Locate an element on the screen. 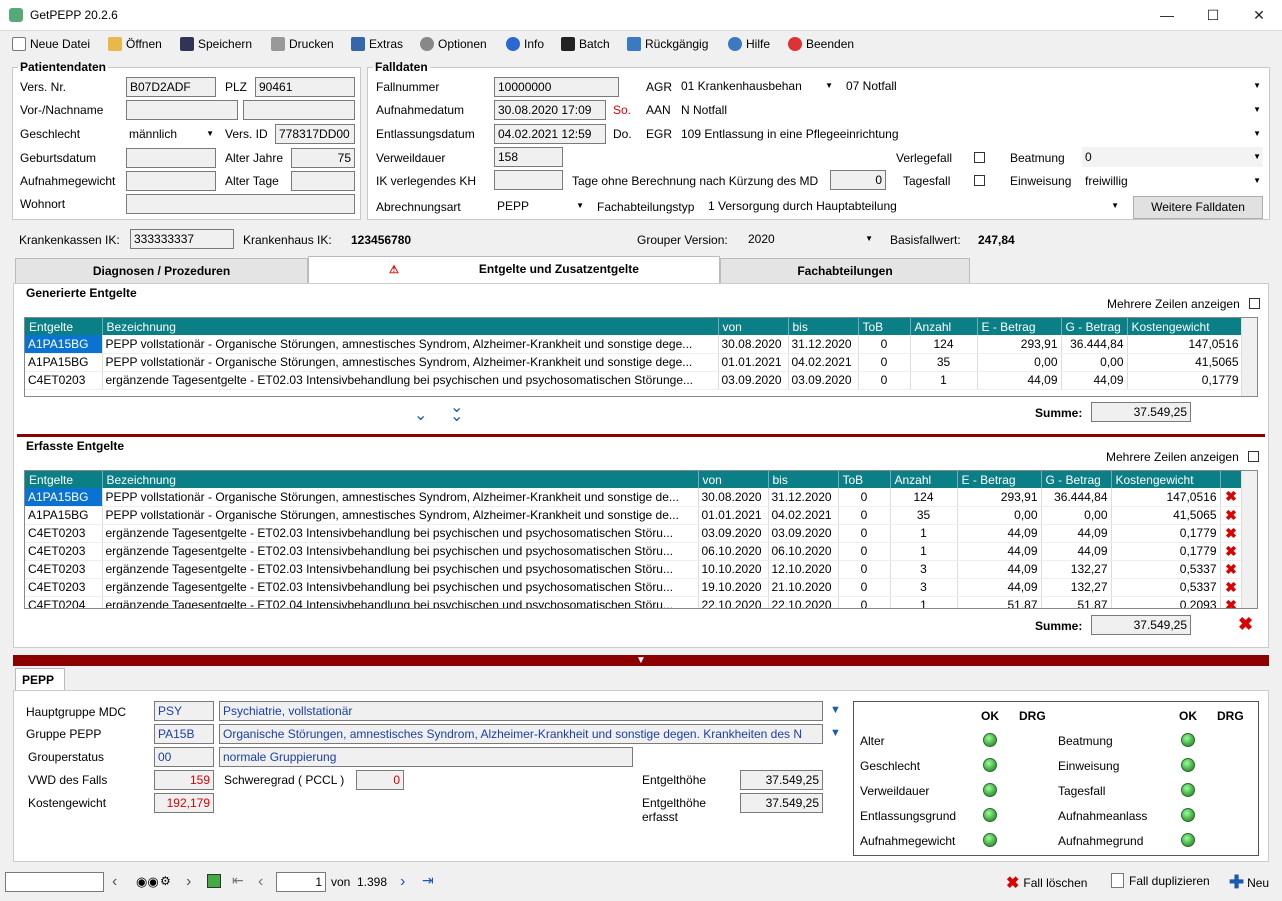 Image resolution: width=1282 pixels, height=901 pixels. chevron-down-icon: ⌄ is located at coordinates (420, 415).